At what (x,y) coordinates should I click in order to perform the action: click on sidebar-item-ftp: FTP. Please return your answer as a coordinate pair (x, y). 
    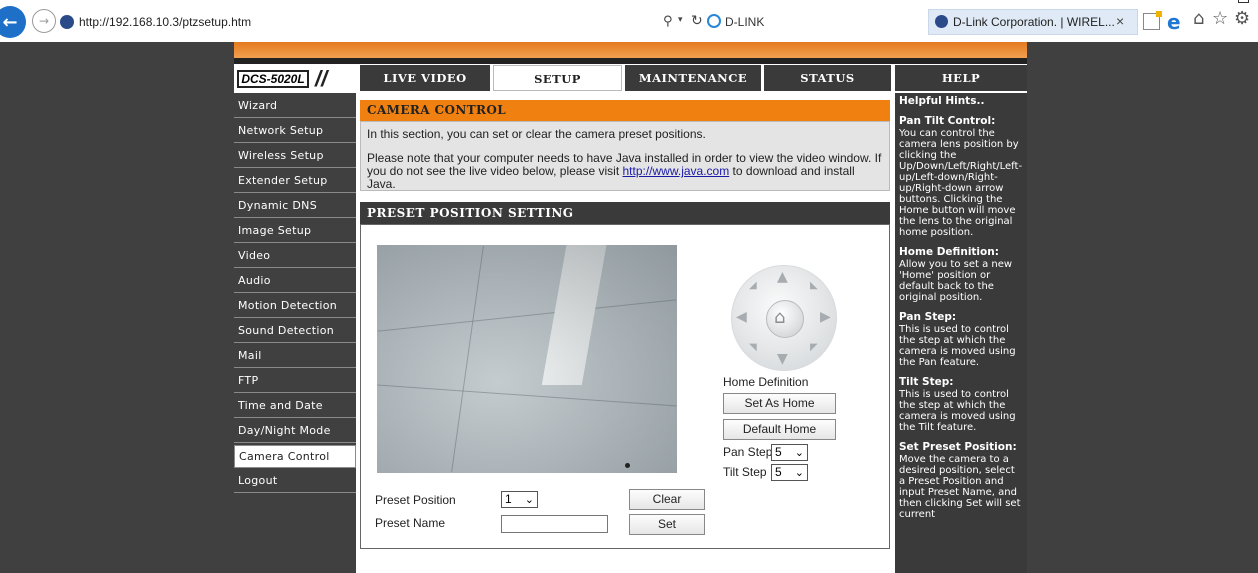
    Looking at the image, I should click on (295, 381).